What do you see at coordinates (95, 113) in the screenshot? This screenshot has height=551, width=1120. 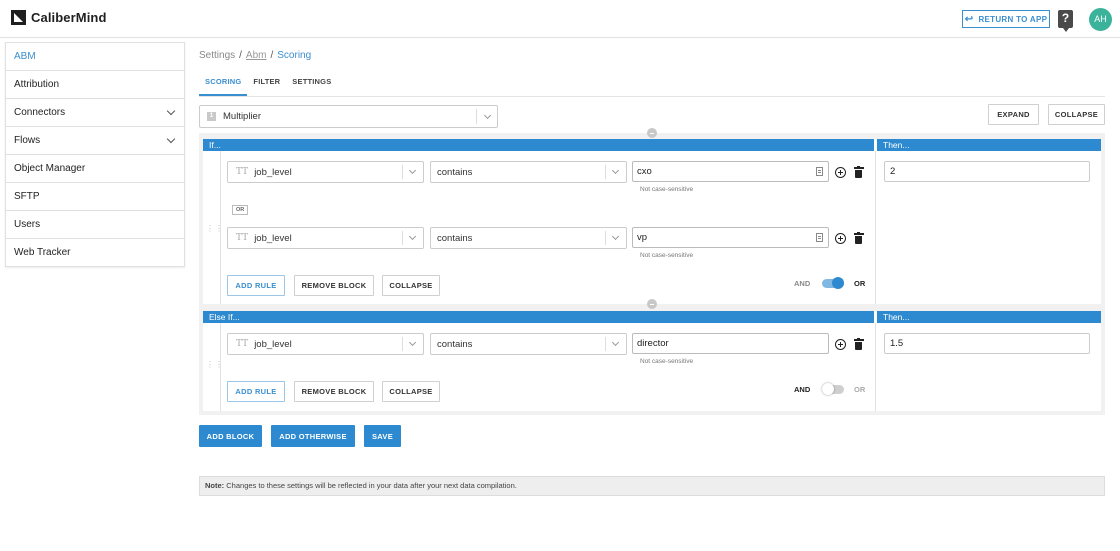 I see `sidebar-item-connectors: Connectors` at bounding box center [95, 113].